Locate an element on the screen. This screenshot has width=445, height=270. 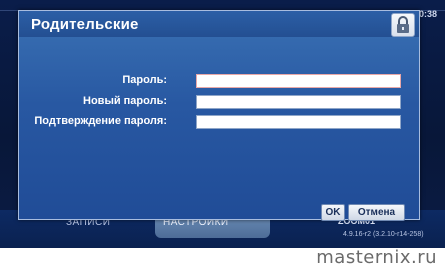
password-row: Пароль: is located at coordinates (219, 82).